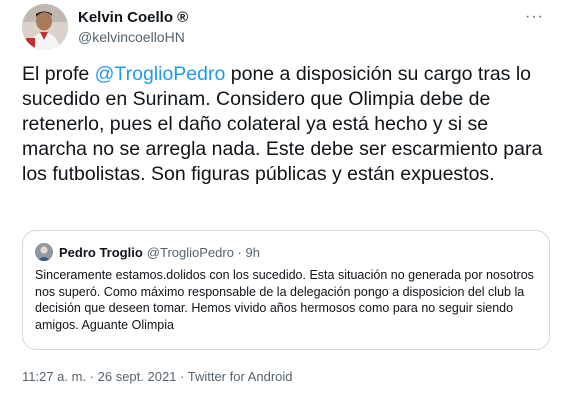  What do you see at coordinates (58, 74) in the screenshot?
I see `tweet-text-start: El profe` at bounding box center [58, 74].